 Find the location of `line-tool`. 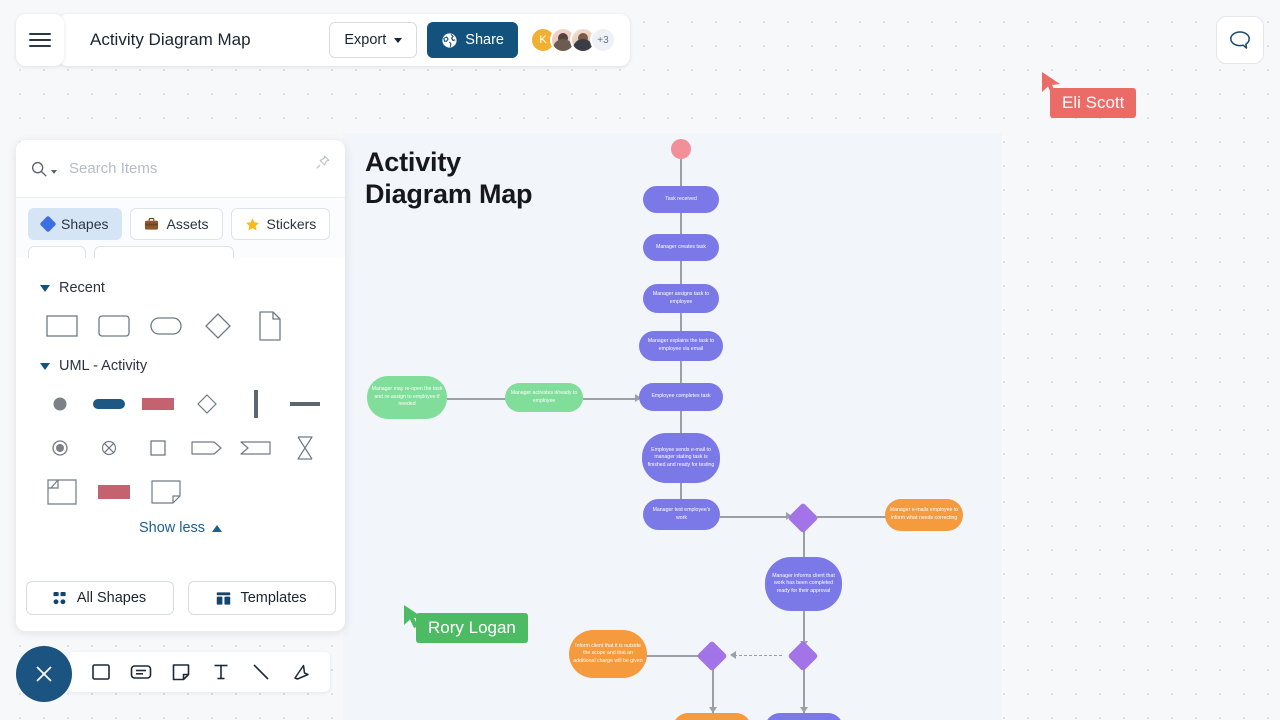

line-tool is located at coordinates (261, 672).